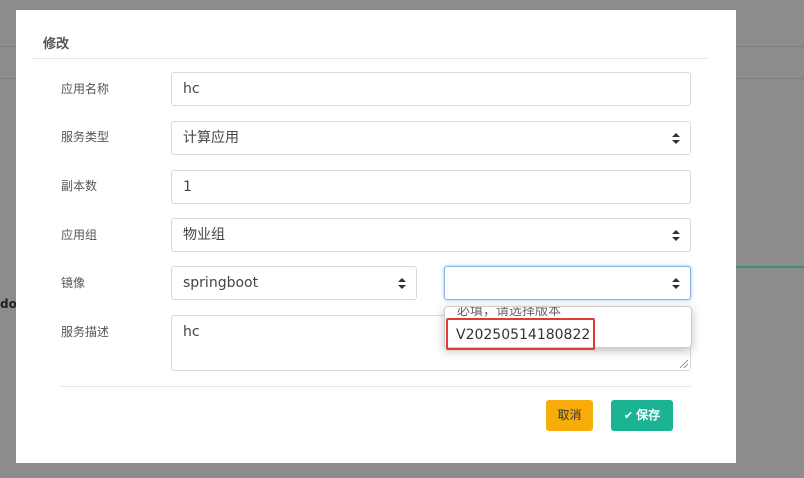  Describe the element at coordinates (85, 332) in the screenshot. I see `description-label: 服务描述` at that location.